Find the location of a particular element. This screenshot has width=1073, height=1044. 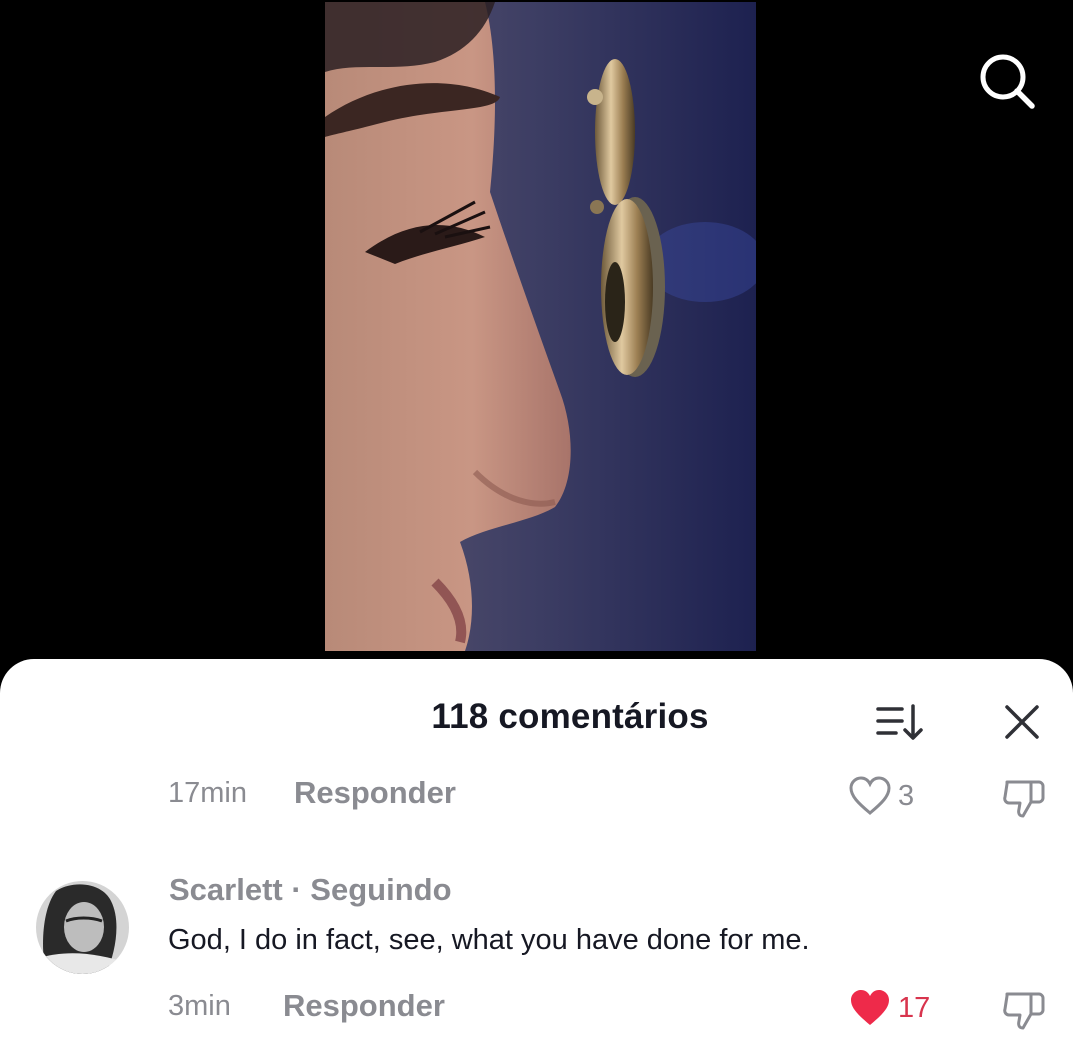

like-button: 17 is located at coordinates (889, 1008).